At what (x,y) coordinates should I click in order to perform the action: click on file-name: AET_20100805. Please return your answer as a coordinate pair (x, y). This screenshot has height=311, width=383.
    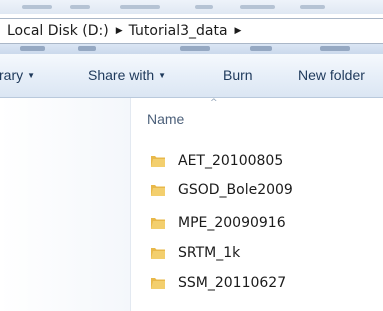
    Looking at the image, I should click on (231, 161).